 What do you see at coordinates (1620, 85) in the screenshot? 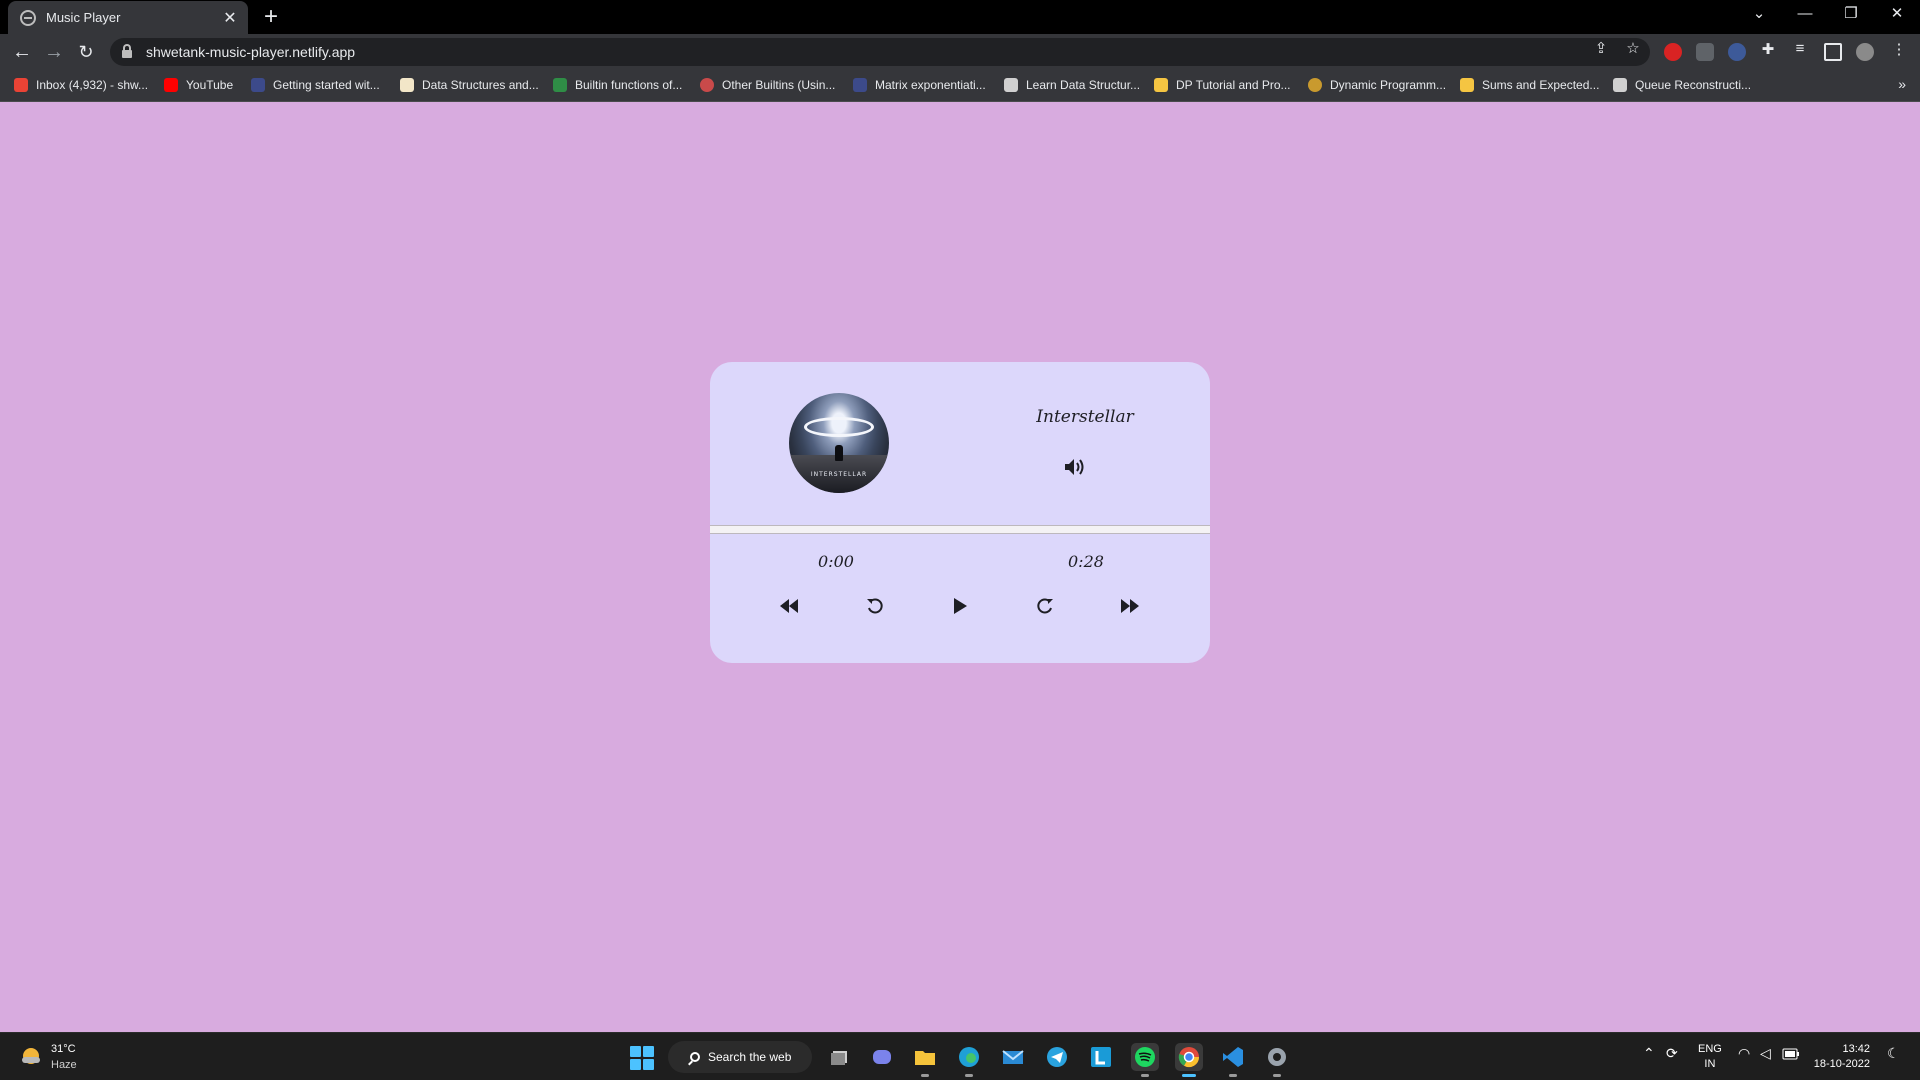
I see `book-icon` at bounding box center [1620, 85].